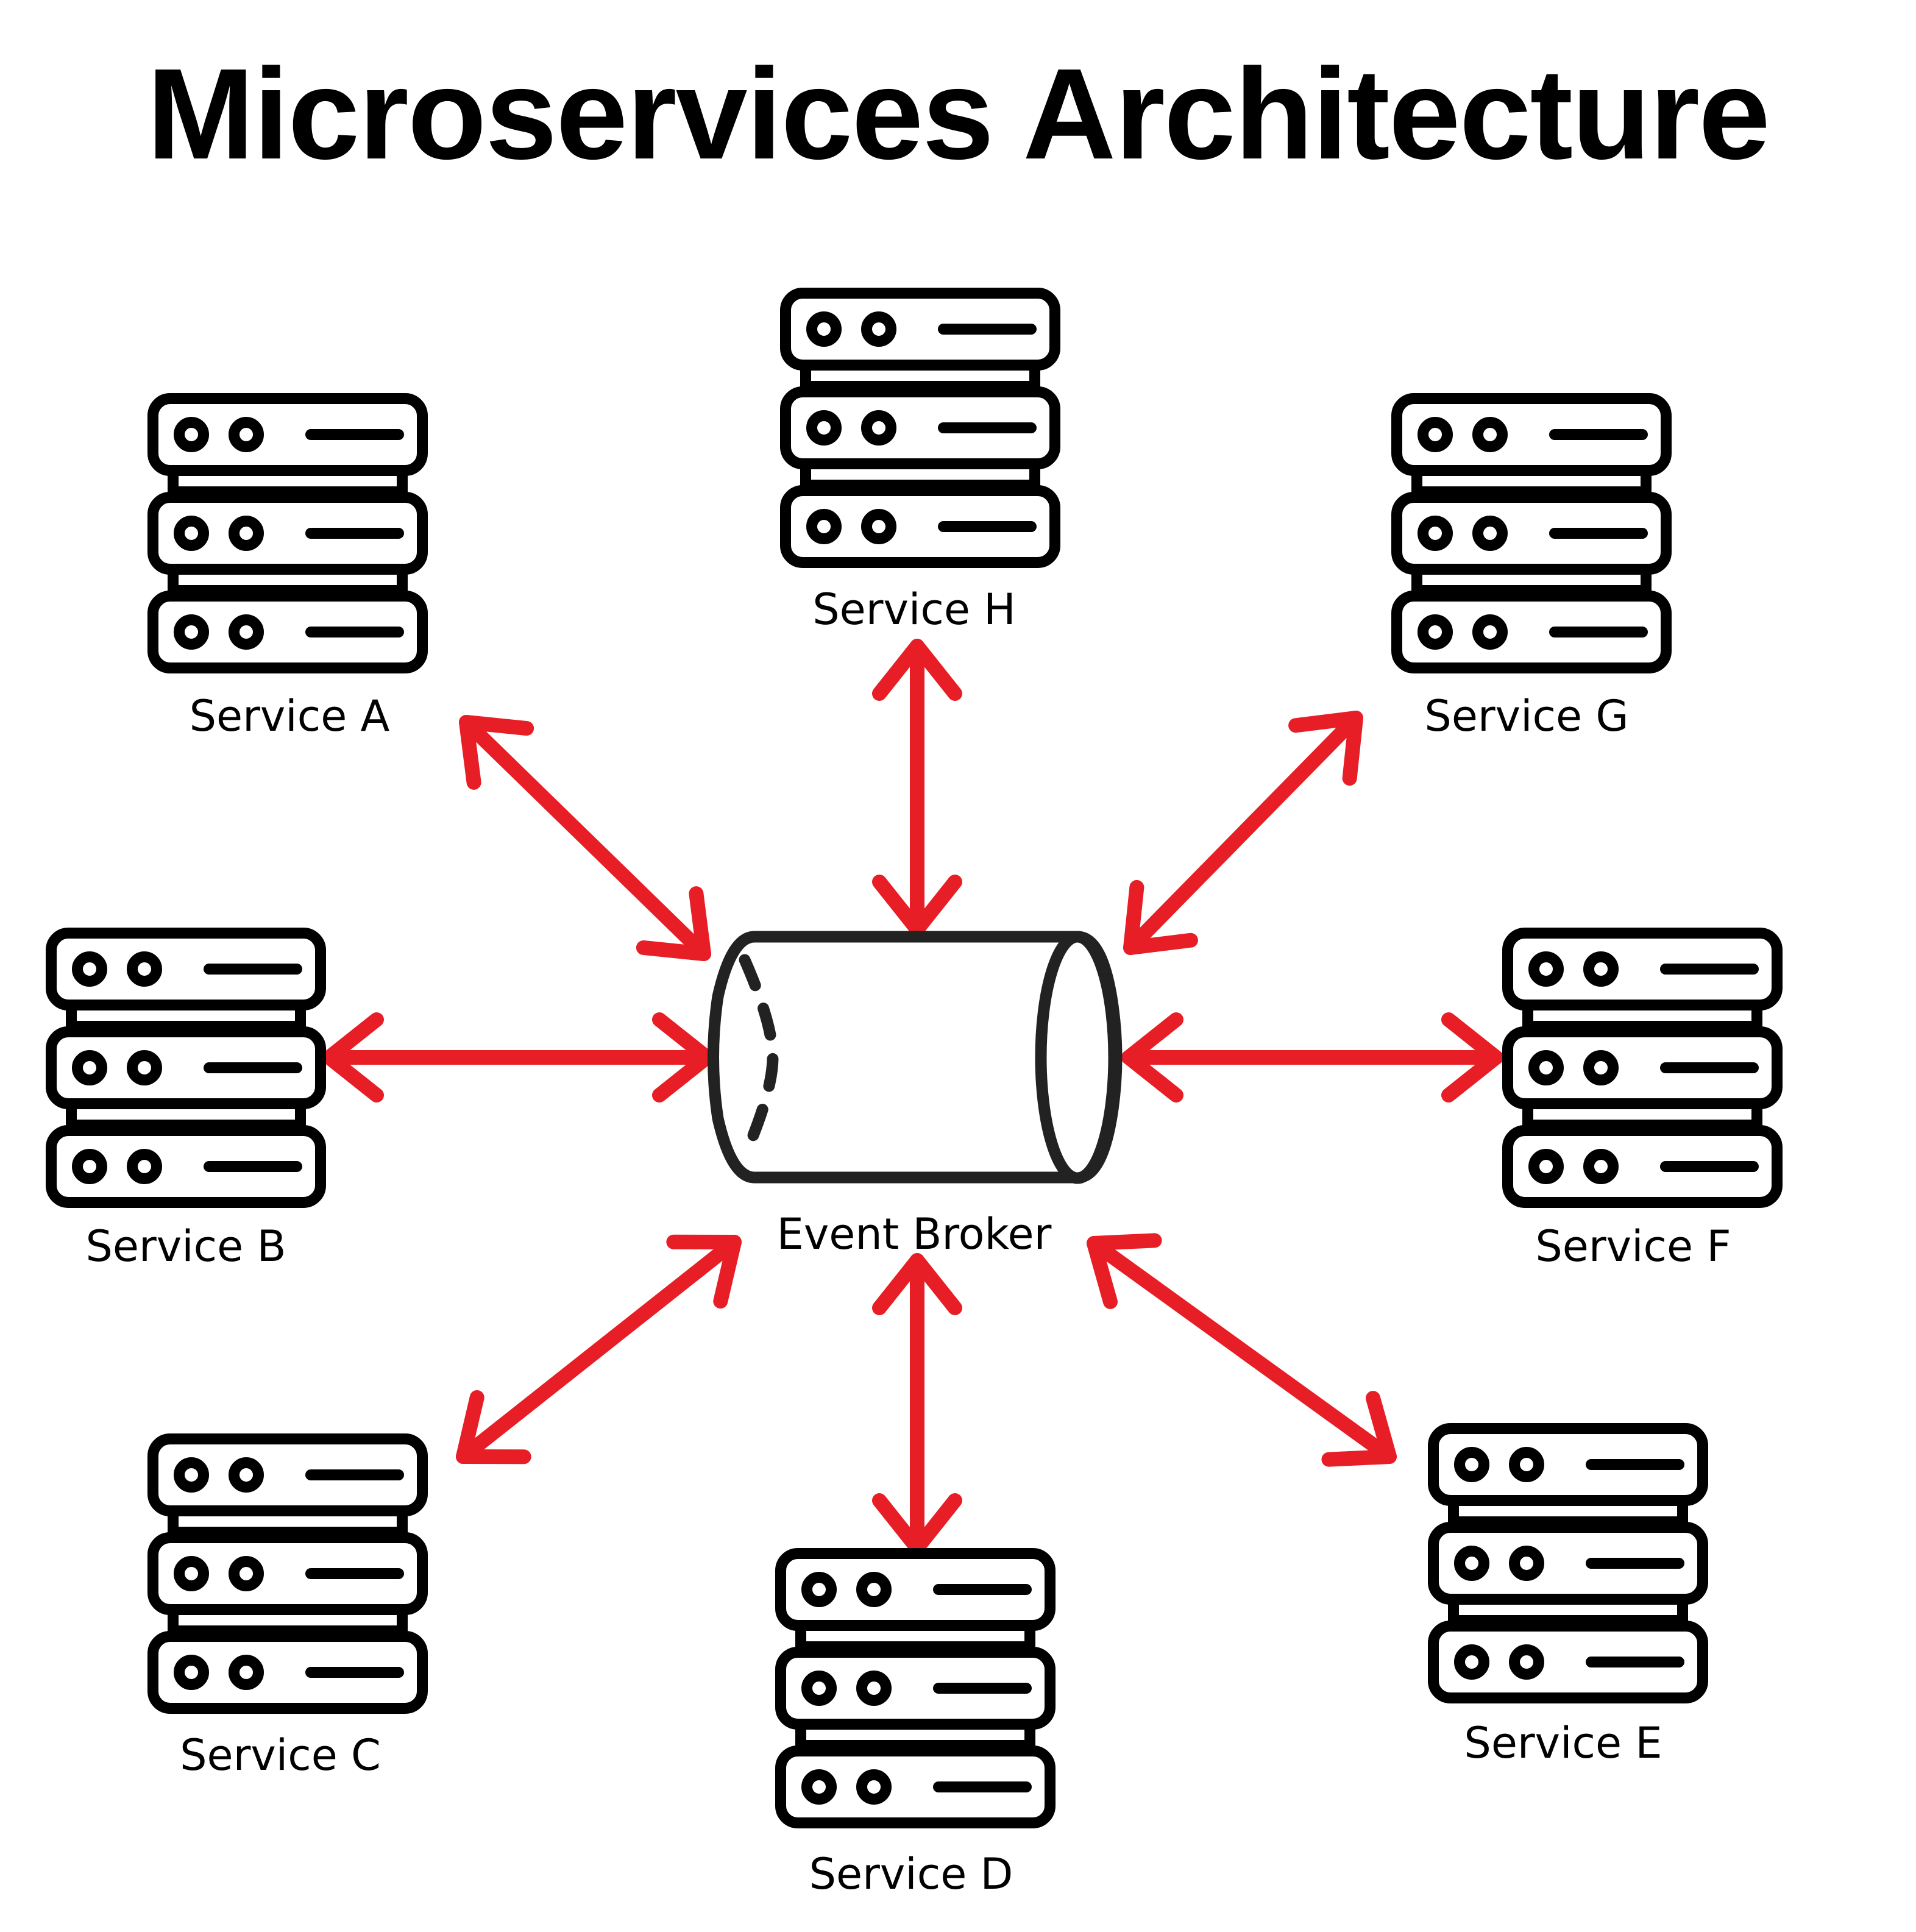  What do you see at coordinates (1243, 833) in the screenshot?
I see `connection-arrow-g` at bounding box center [1243, 833].